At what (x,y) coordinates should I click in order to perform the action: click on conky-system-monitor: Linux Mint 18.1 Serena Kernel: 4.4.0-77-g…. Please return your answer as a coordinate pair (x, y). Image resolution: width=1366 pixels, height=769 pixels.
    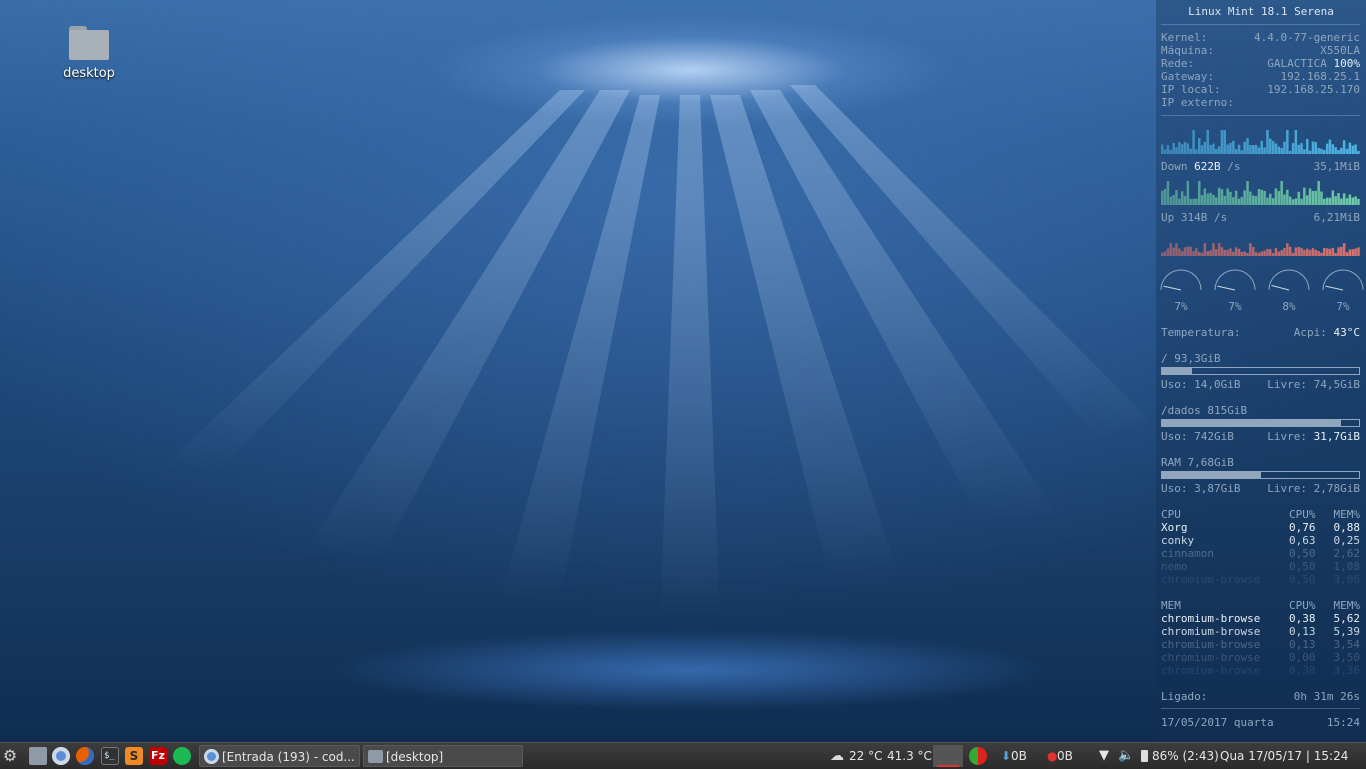
    Looking at the image, I should click on (1261, 371).